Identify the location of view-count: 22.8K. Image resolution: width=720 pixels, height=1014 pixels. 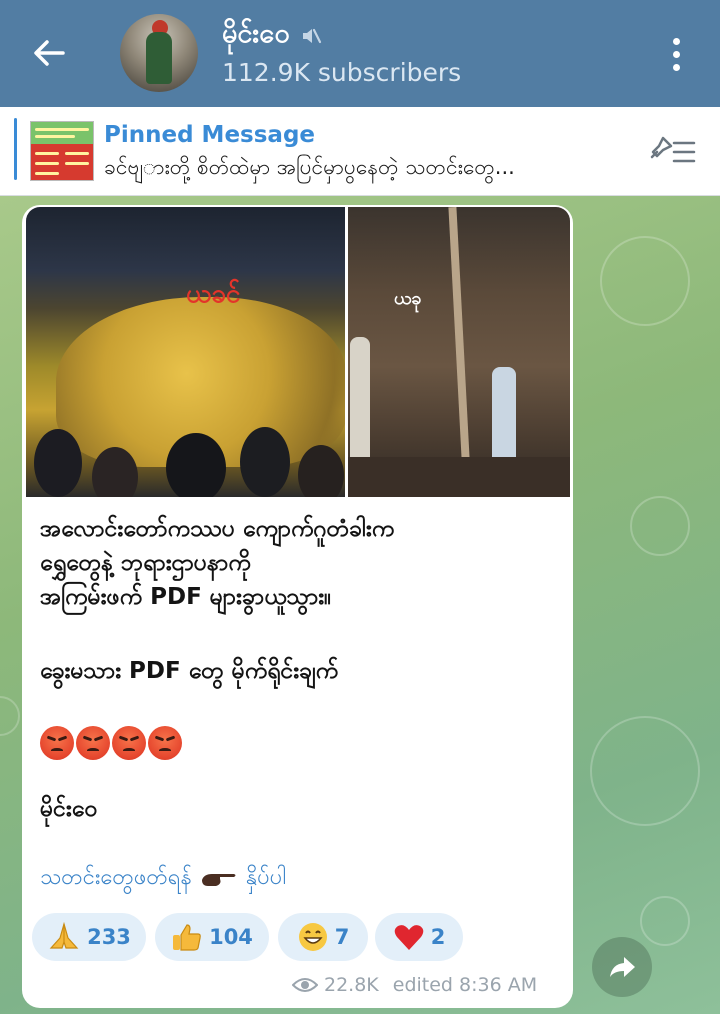
(351, 985).